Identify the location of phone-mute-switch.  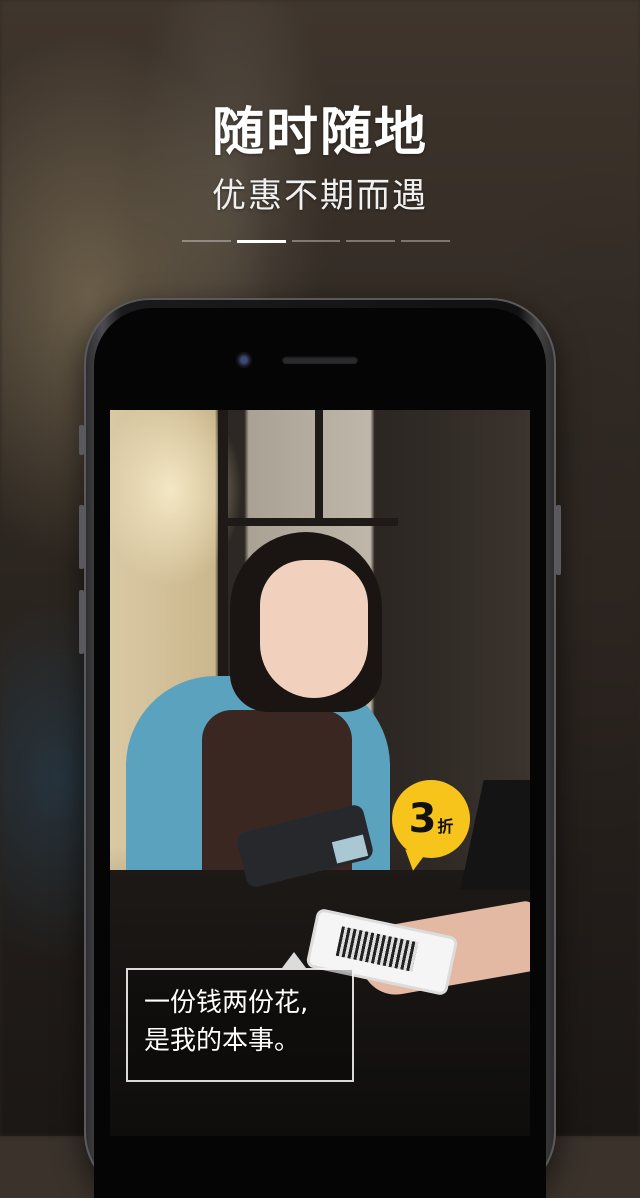
(81, 440).